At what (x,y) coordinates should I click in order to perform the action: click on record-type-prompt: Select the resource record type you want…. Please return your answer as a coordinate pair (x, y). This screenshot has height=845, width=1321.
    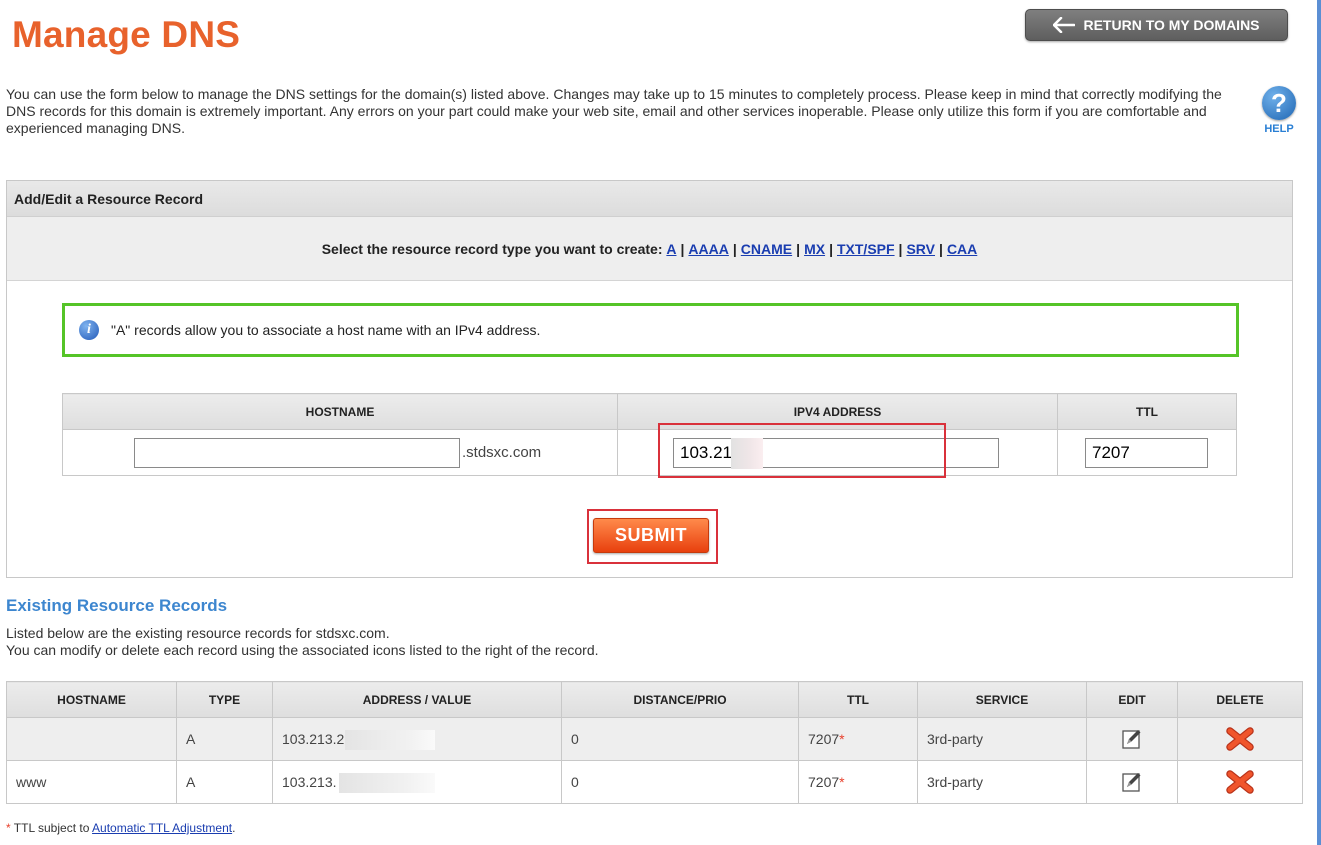
    Looking at the image, I should click on (492, 248).